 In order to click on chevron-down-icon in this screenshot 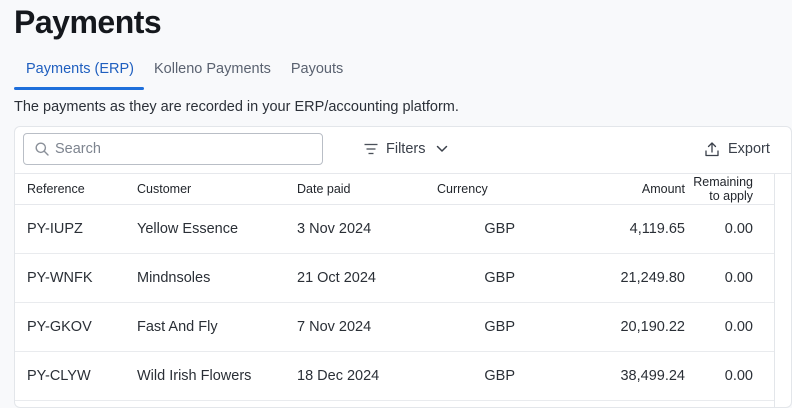, I will do `click(442, 148)`.